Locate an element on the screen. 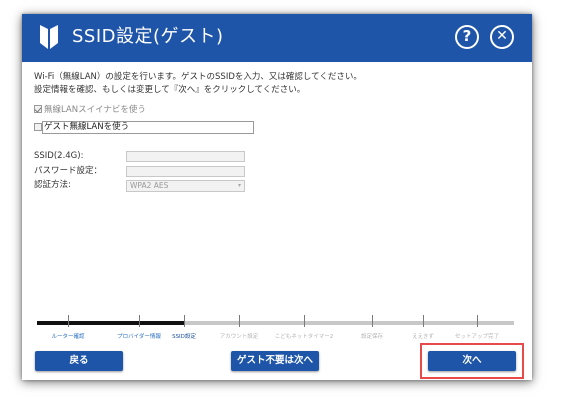  close-icon: ✕ is located at coordinates (502, 37).